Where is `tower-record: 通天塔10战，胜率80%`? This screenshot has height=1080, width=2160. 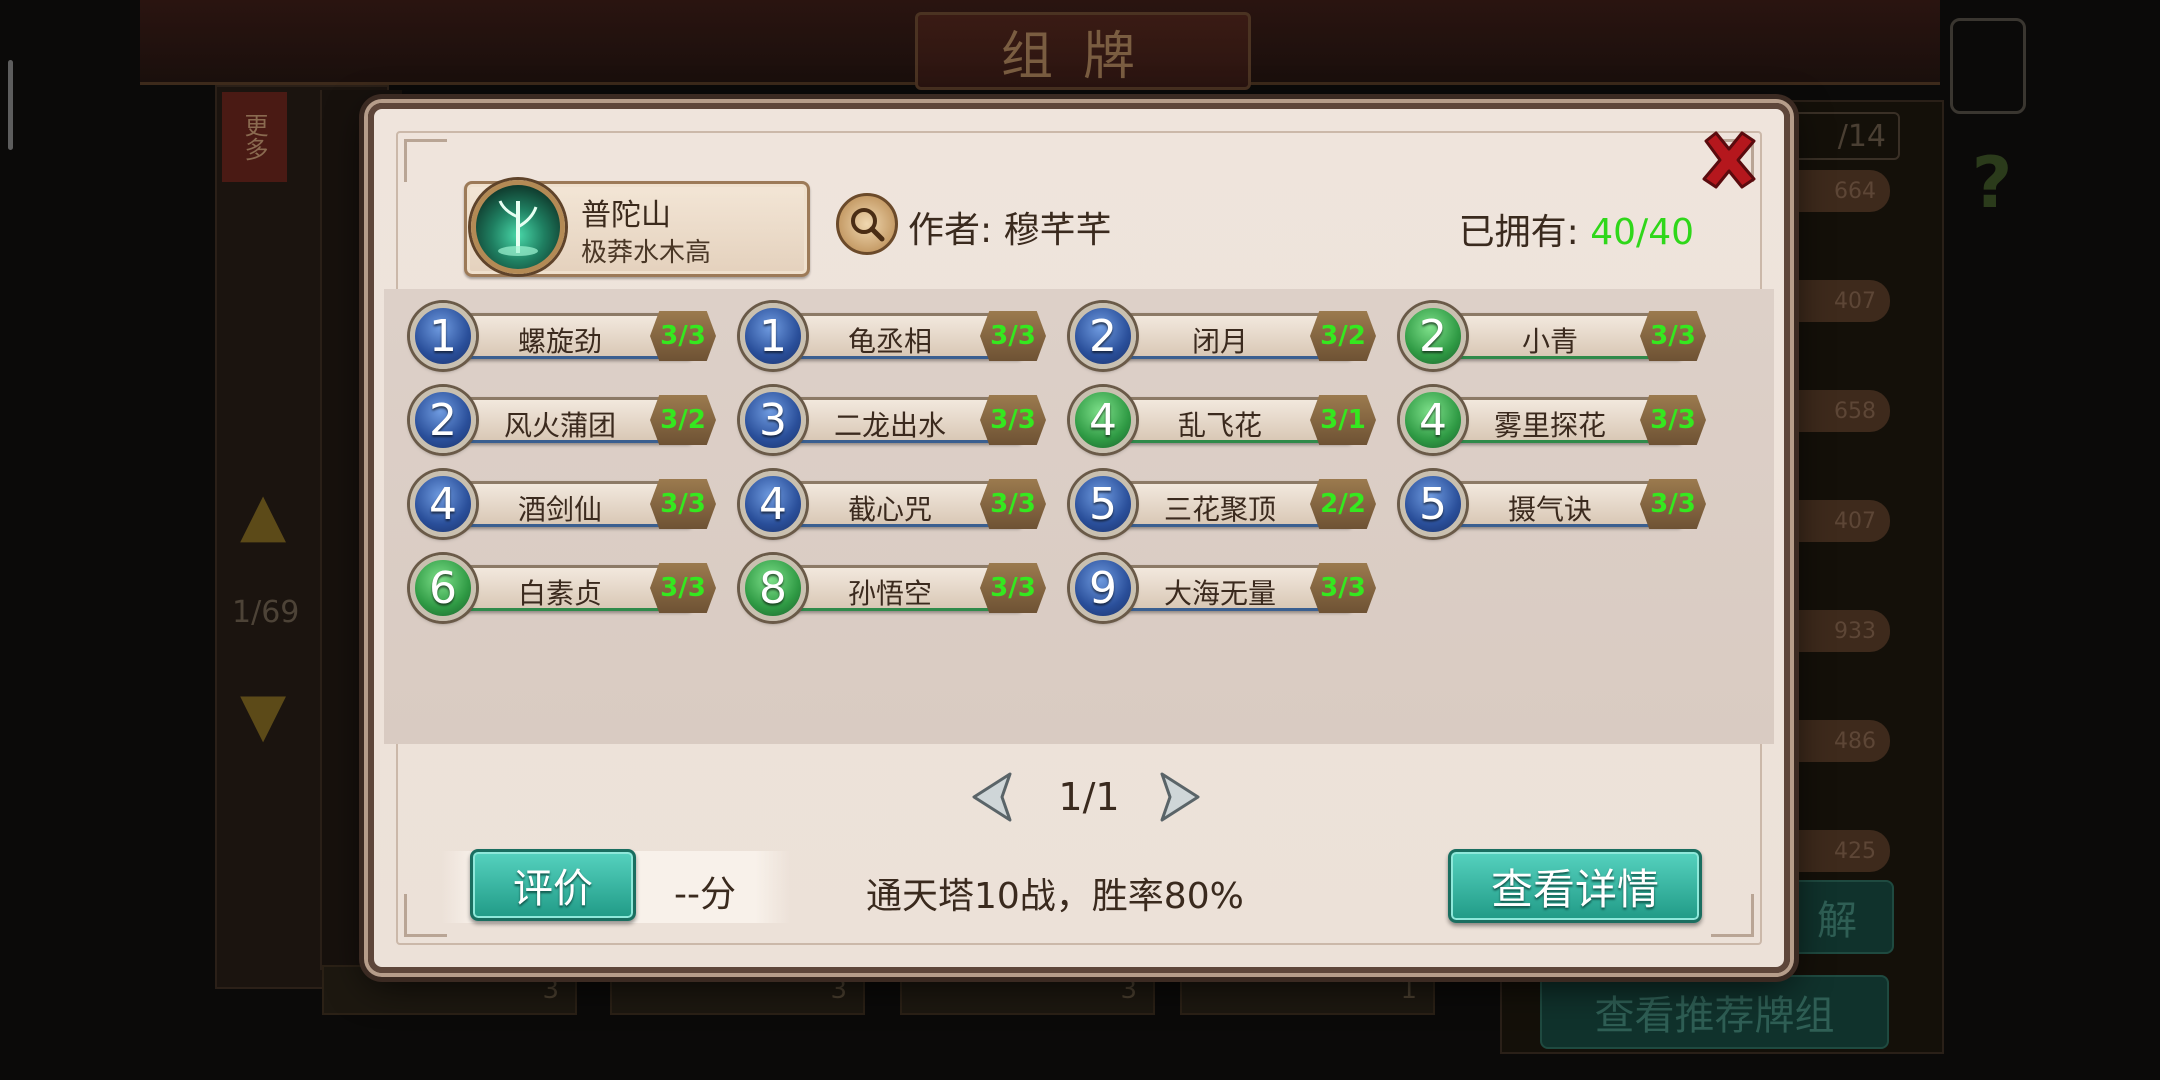 tower-record: 通天塔10战，胜率80% is located at coordinates (1055, 896).